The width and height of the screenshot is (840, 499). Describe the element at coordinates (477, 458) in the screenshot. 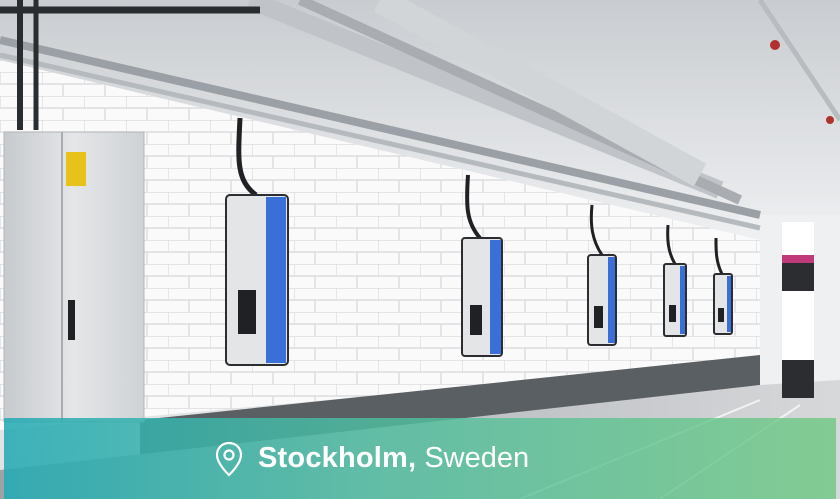

I see `country-name: Sweden` at that location.